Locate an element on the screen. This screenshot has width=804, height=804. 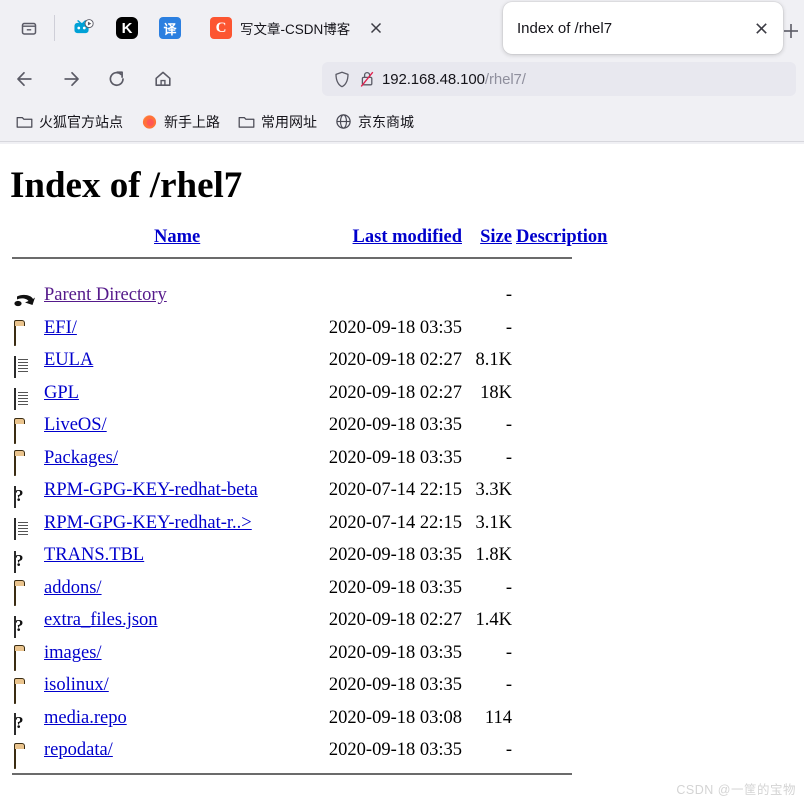
listing-row: images/2020-09-18 03:35 - is located at coordinates (314, 654).